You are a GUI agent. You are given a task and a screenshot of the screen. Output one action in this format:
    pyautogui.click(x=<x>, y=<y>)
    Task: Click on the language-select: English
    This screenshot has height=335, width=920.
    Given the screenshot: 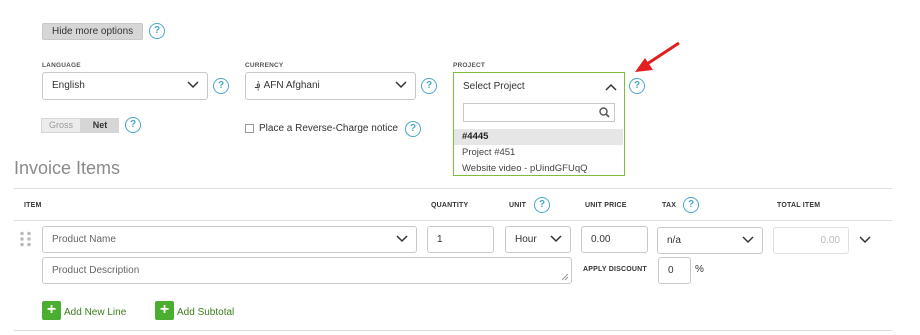 What is the action you would take?
    pyautogui.click(x=125, y=86)
    